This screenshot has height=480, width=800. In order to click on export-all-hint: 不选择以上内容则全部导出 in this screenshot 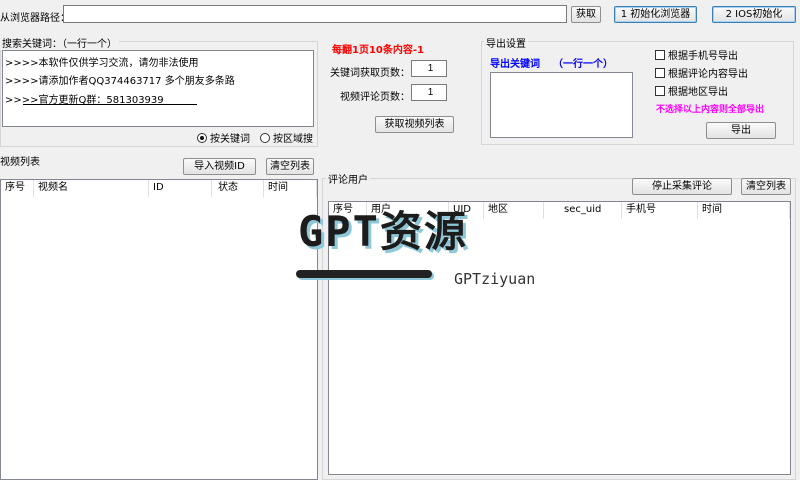, I will do `click(710, 110)`.